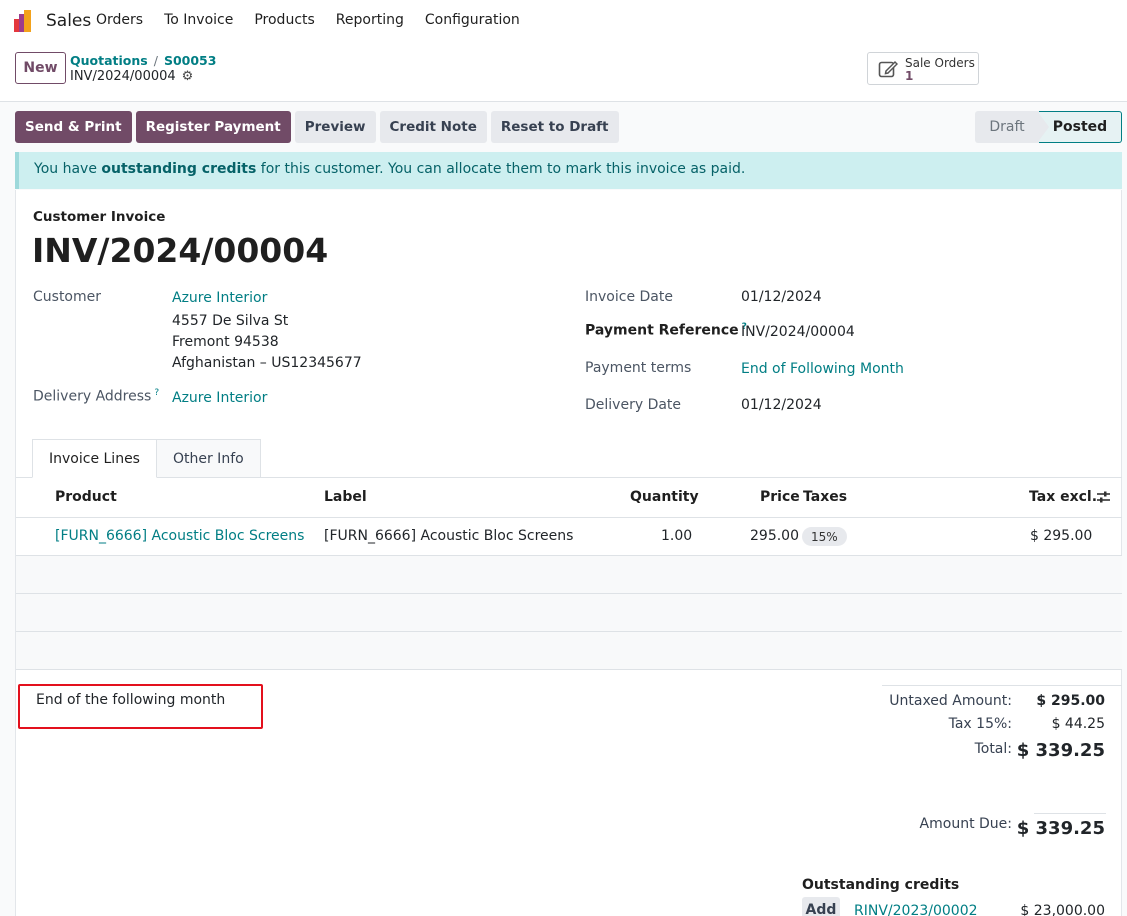 Image resolution: width=1127 pixels, height=916 pixels. I want to click on line-price: 295.00, so click(774, 536).